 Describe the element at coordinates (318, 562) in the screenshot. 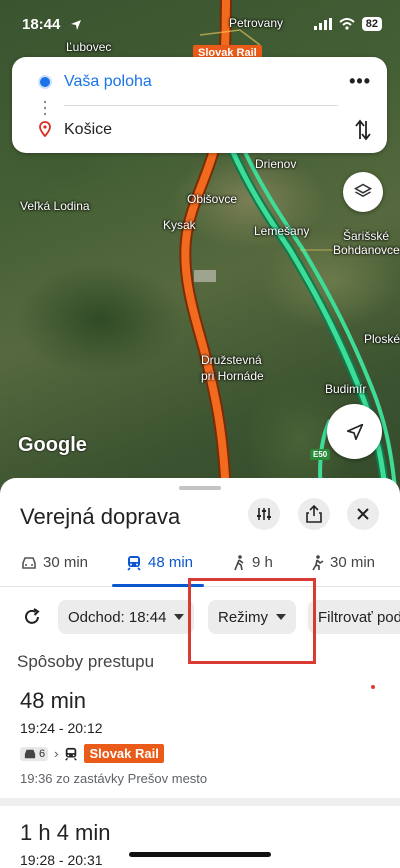

I see `ride-icon` at that location.